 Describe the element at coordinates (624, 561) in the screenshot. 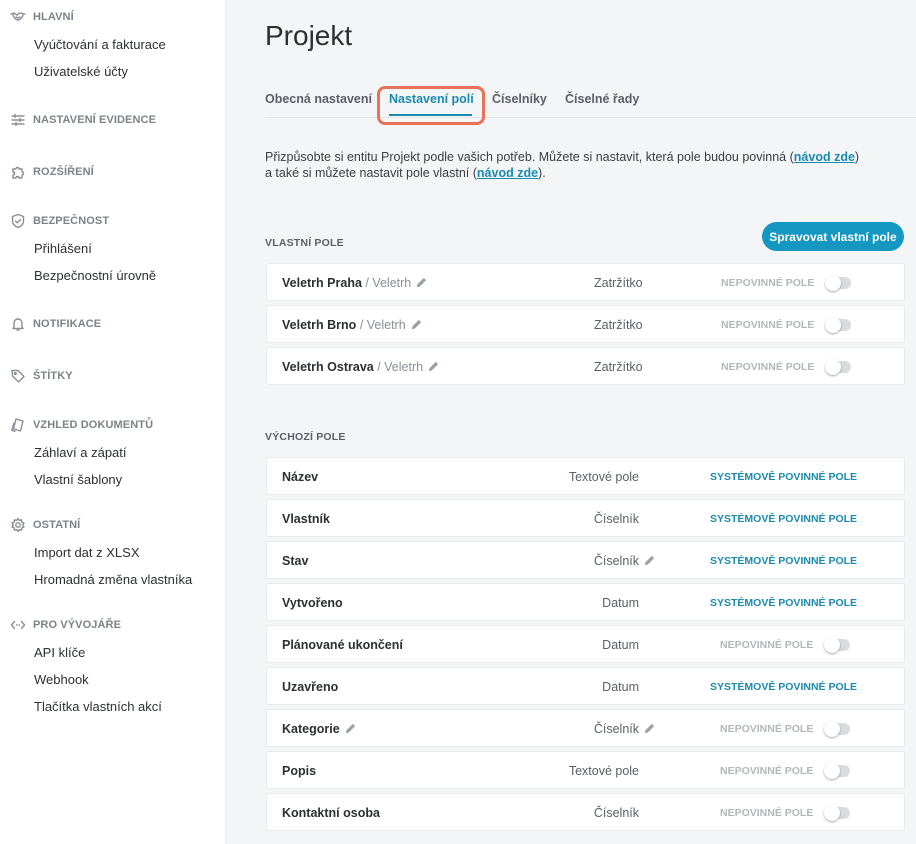

I see `field-type-wrap: Číselník` at that location.